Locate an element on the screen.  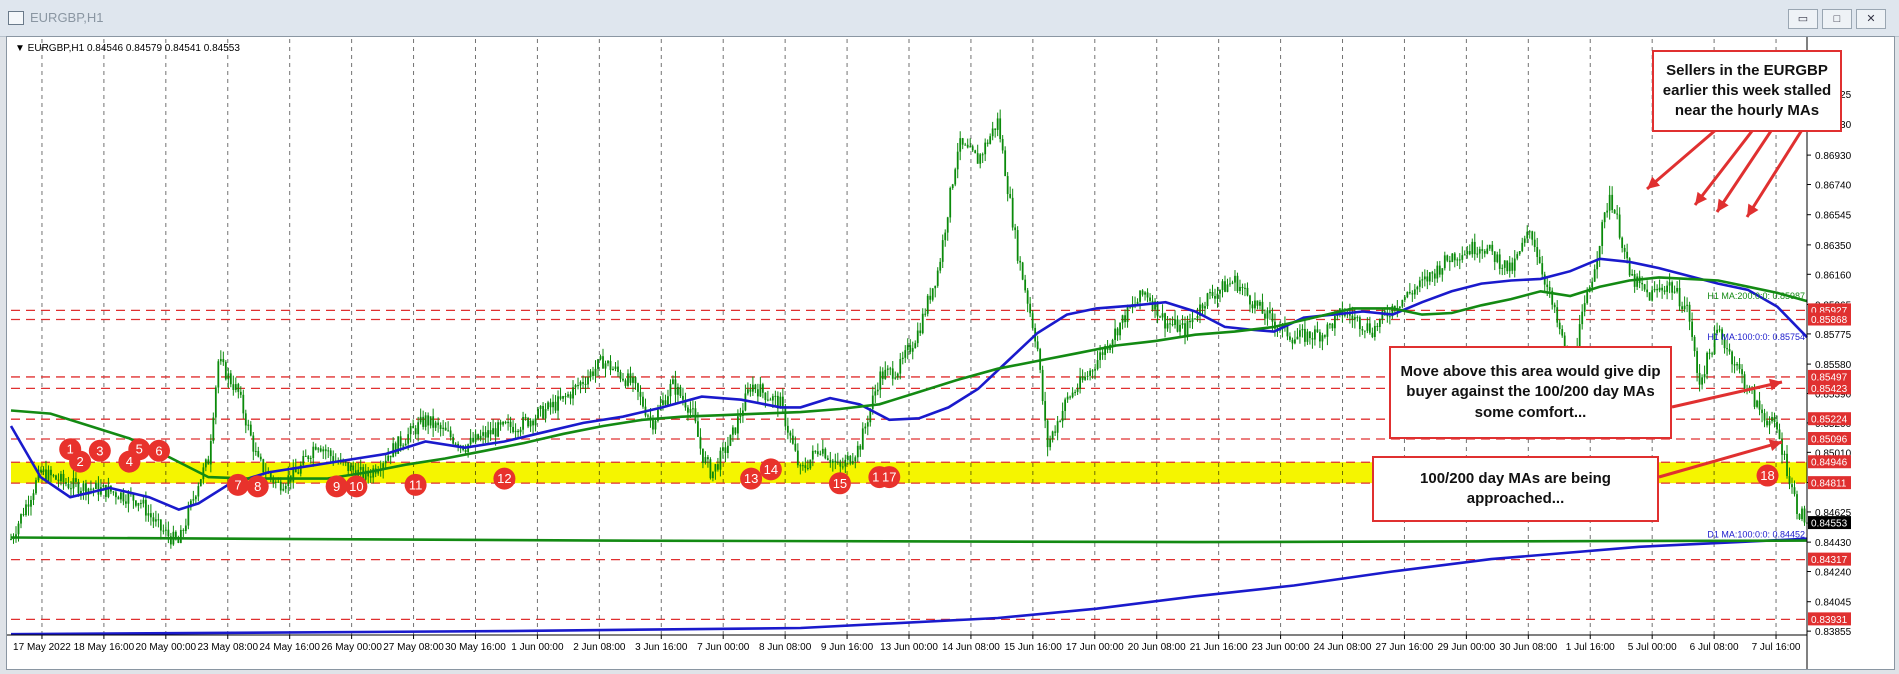
price-tag-label: 0.85224 is located at coordinates (1829, 420).